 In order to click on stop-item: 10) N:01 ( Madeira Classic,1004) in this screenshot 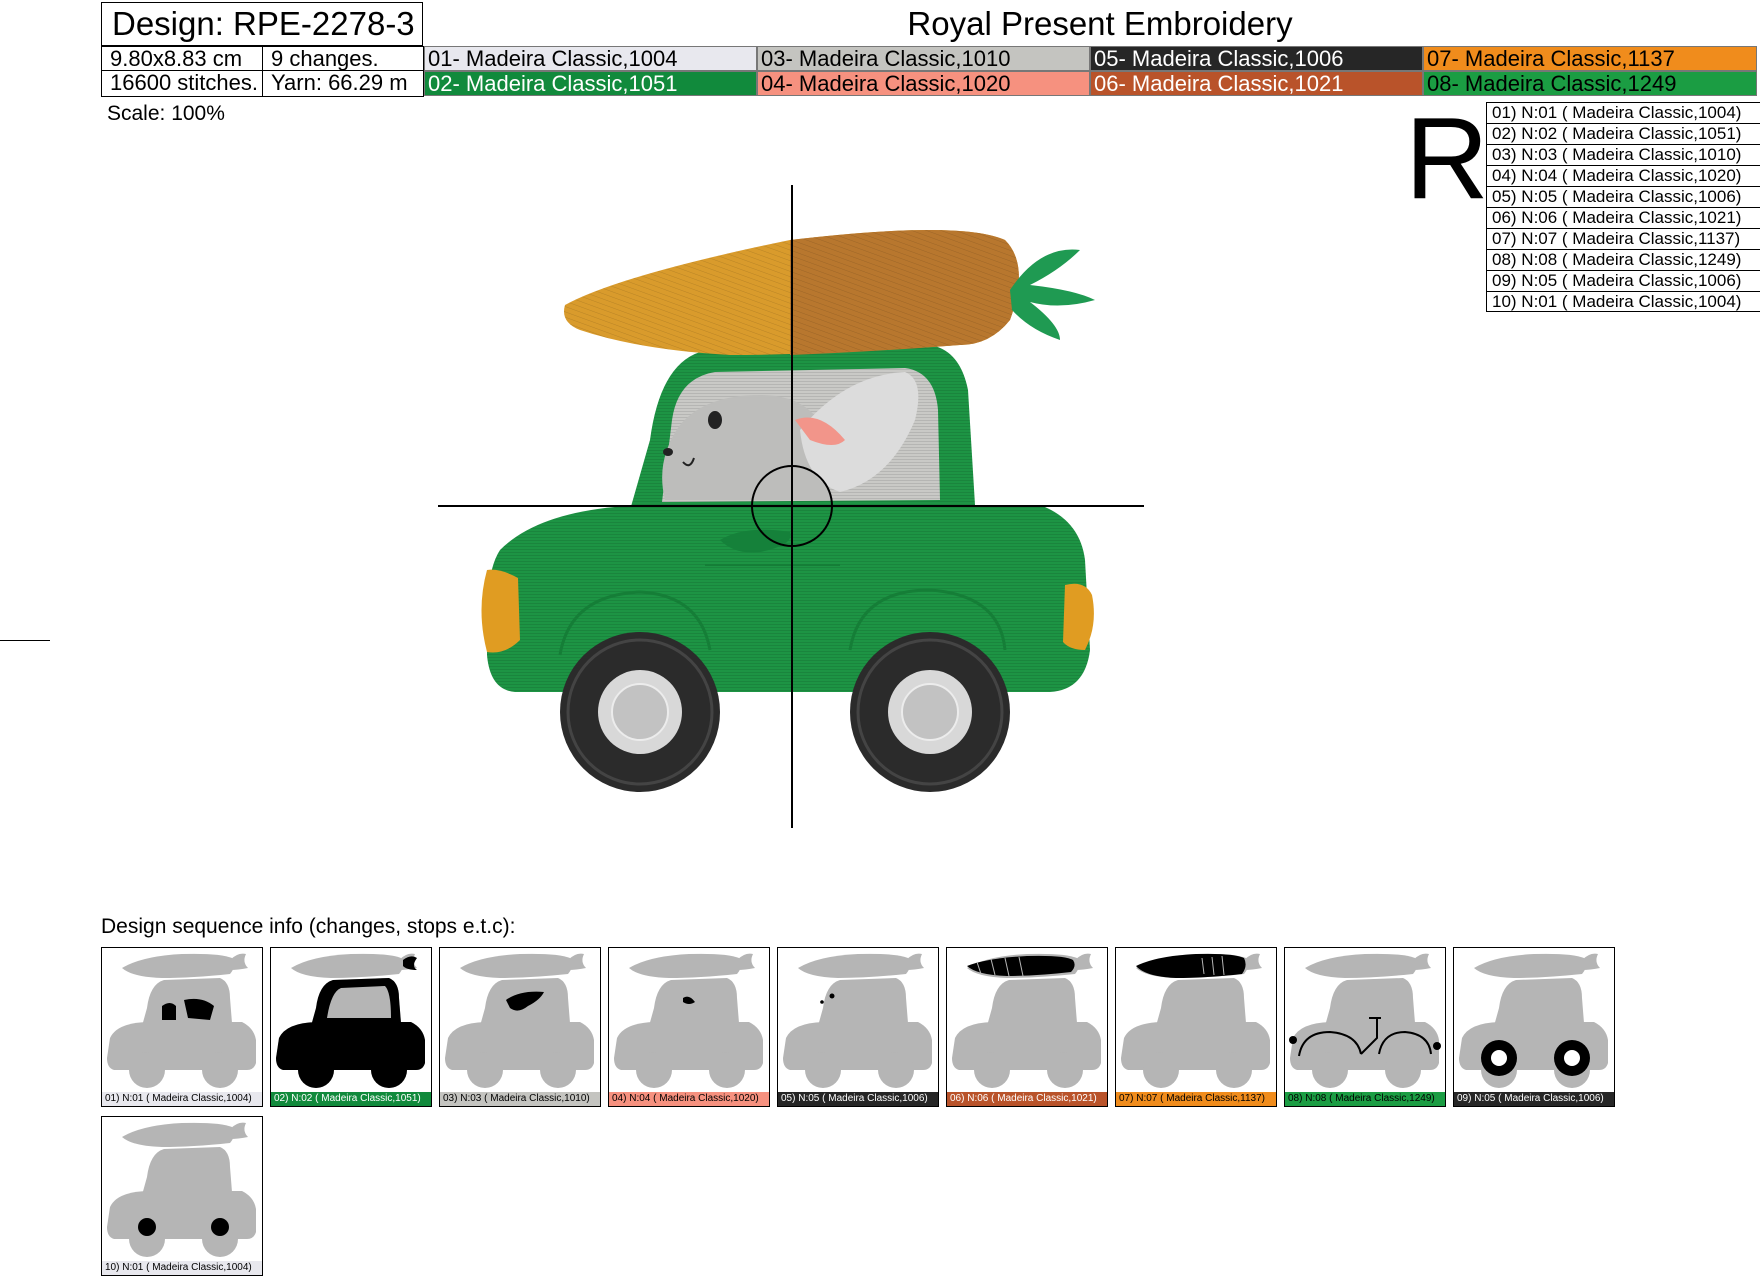, I will do `click(1623, 301)`.